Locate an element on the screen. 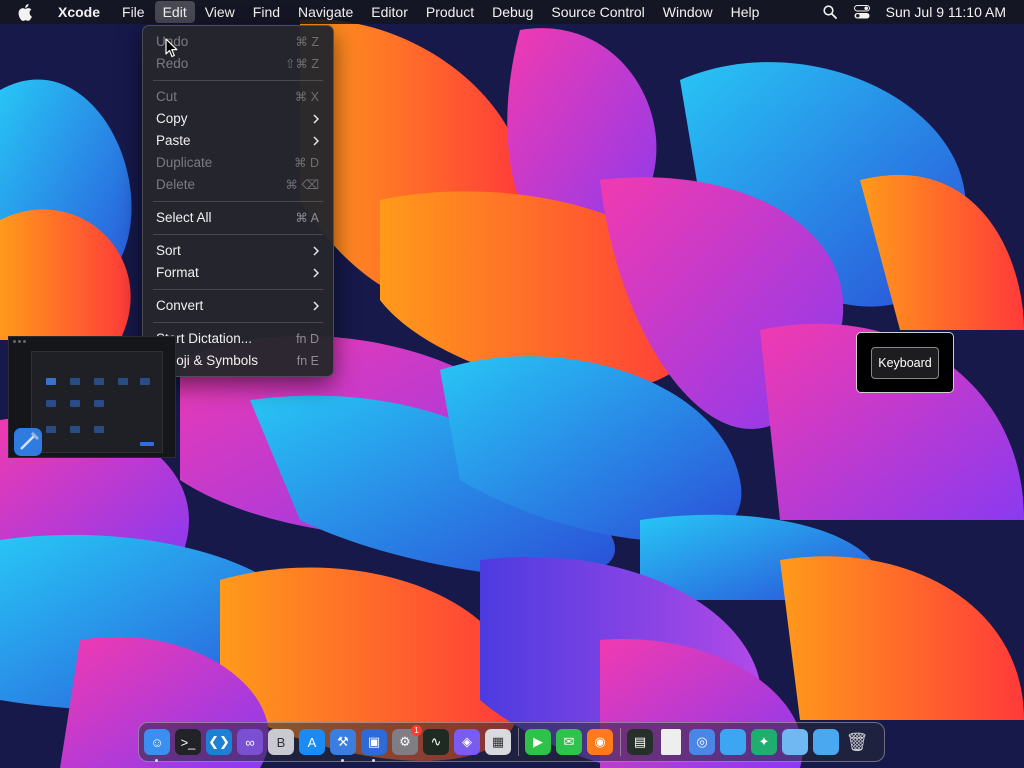 The width and height of the screenshot is (1024, 768). simulator-icon: ▣ is located at coordinates (374, 745).